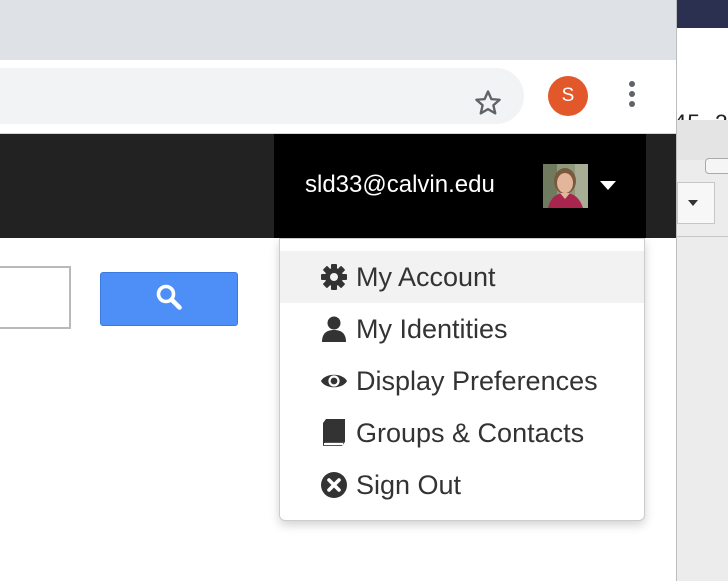  What do you see at coordinates (35, 297) in the screenshot?
I see `search-input` at bounding box center [35, 297].